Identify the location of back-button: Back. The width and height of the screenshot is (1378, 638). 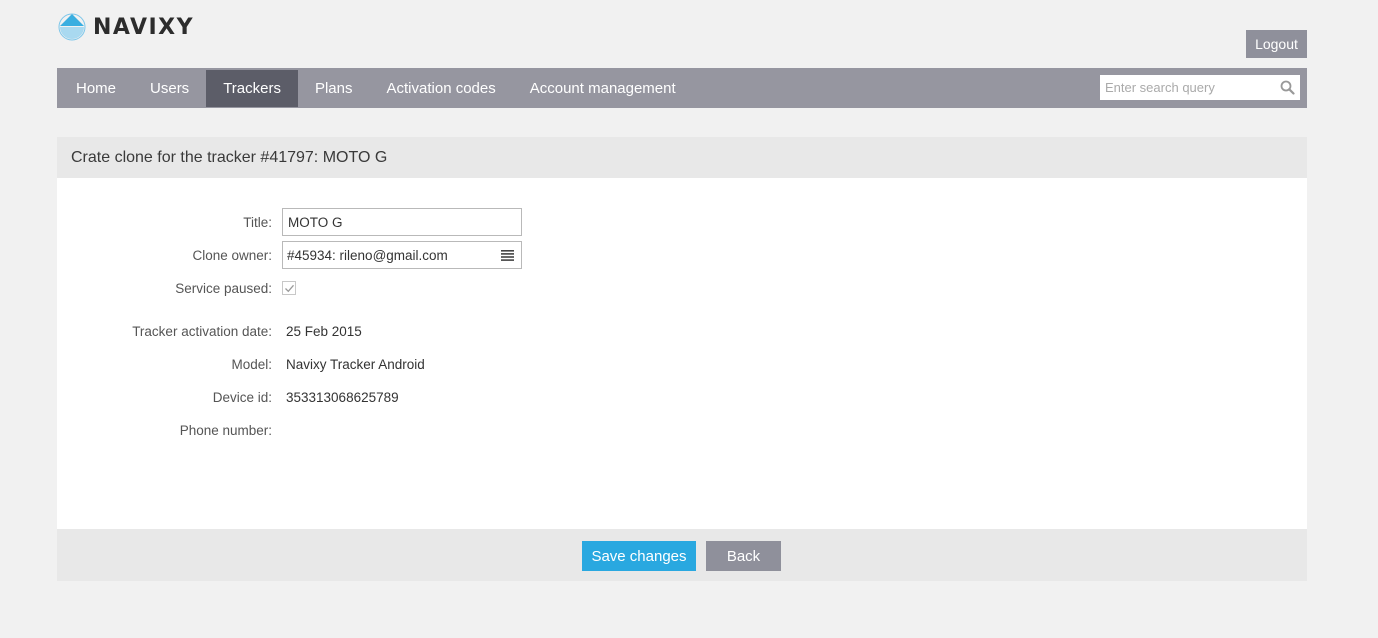
(743, 556).